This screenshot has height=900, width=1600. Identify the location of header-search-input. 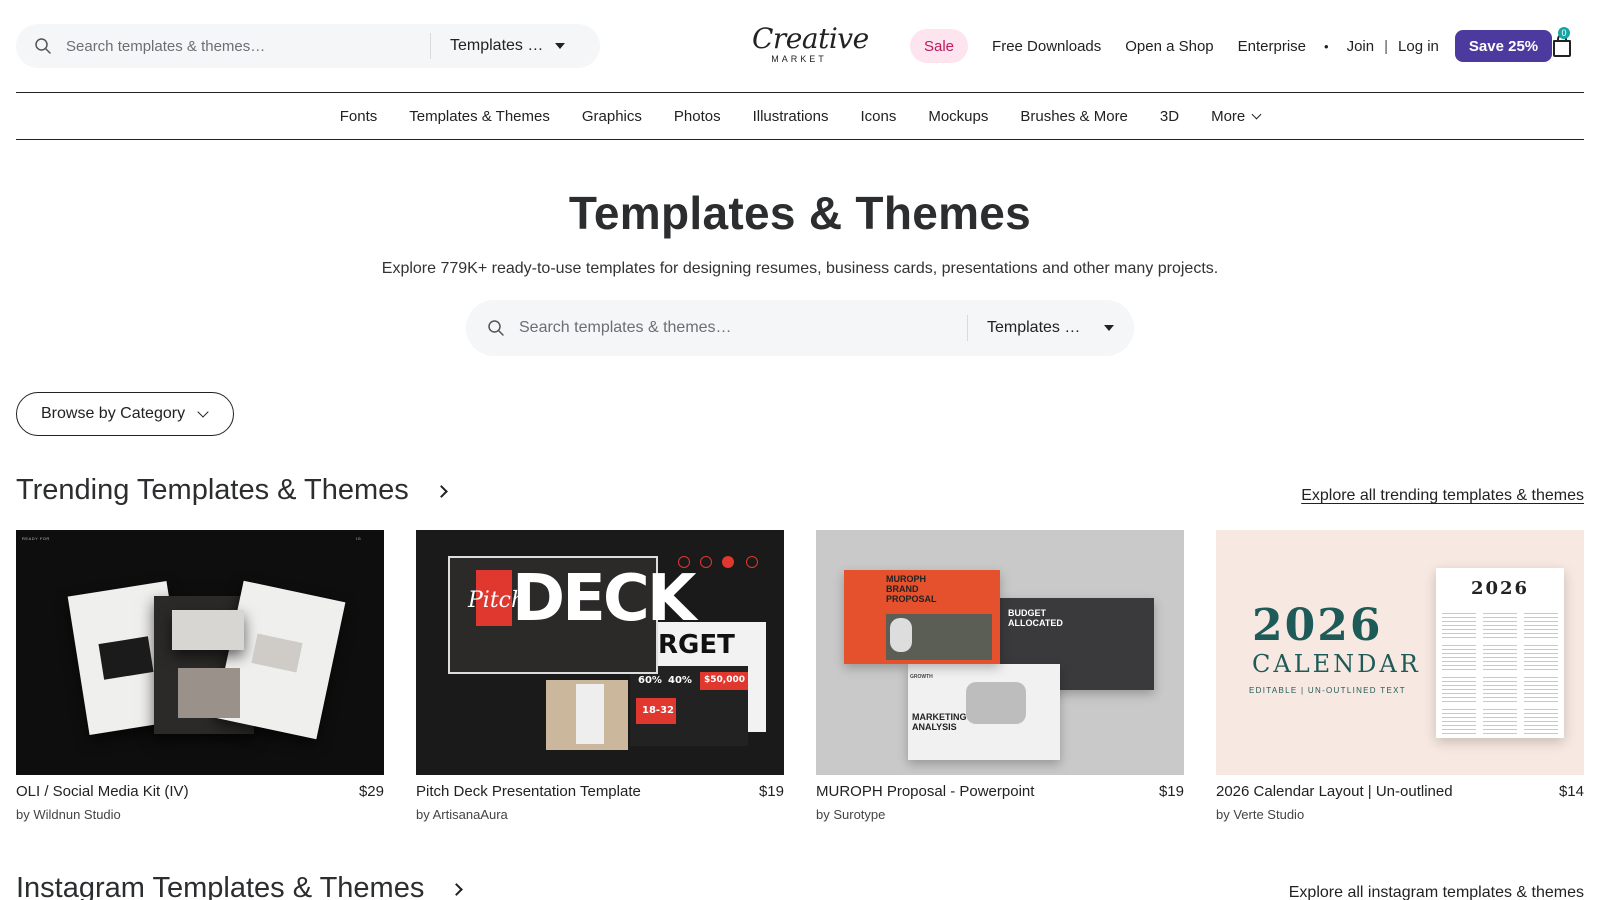
(244, 46).